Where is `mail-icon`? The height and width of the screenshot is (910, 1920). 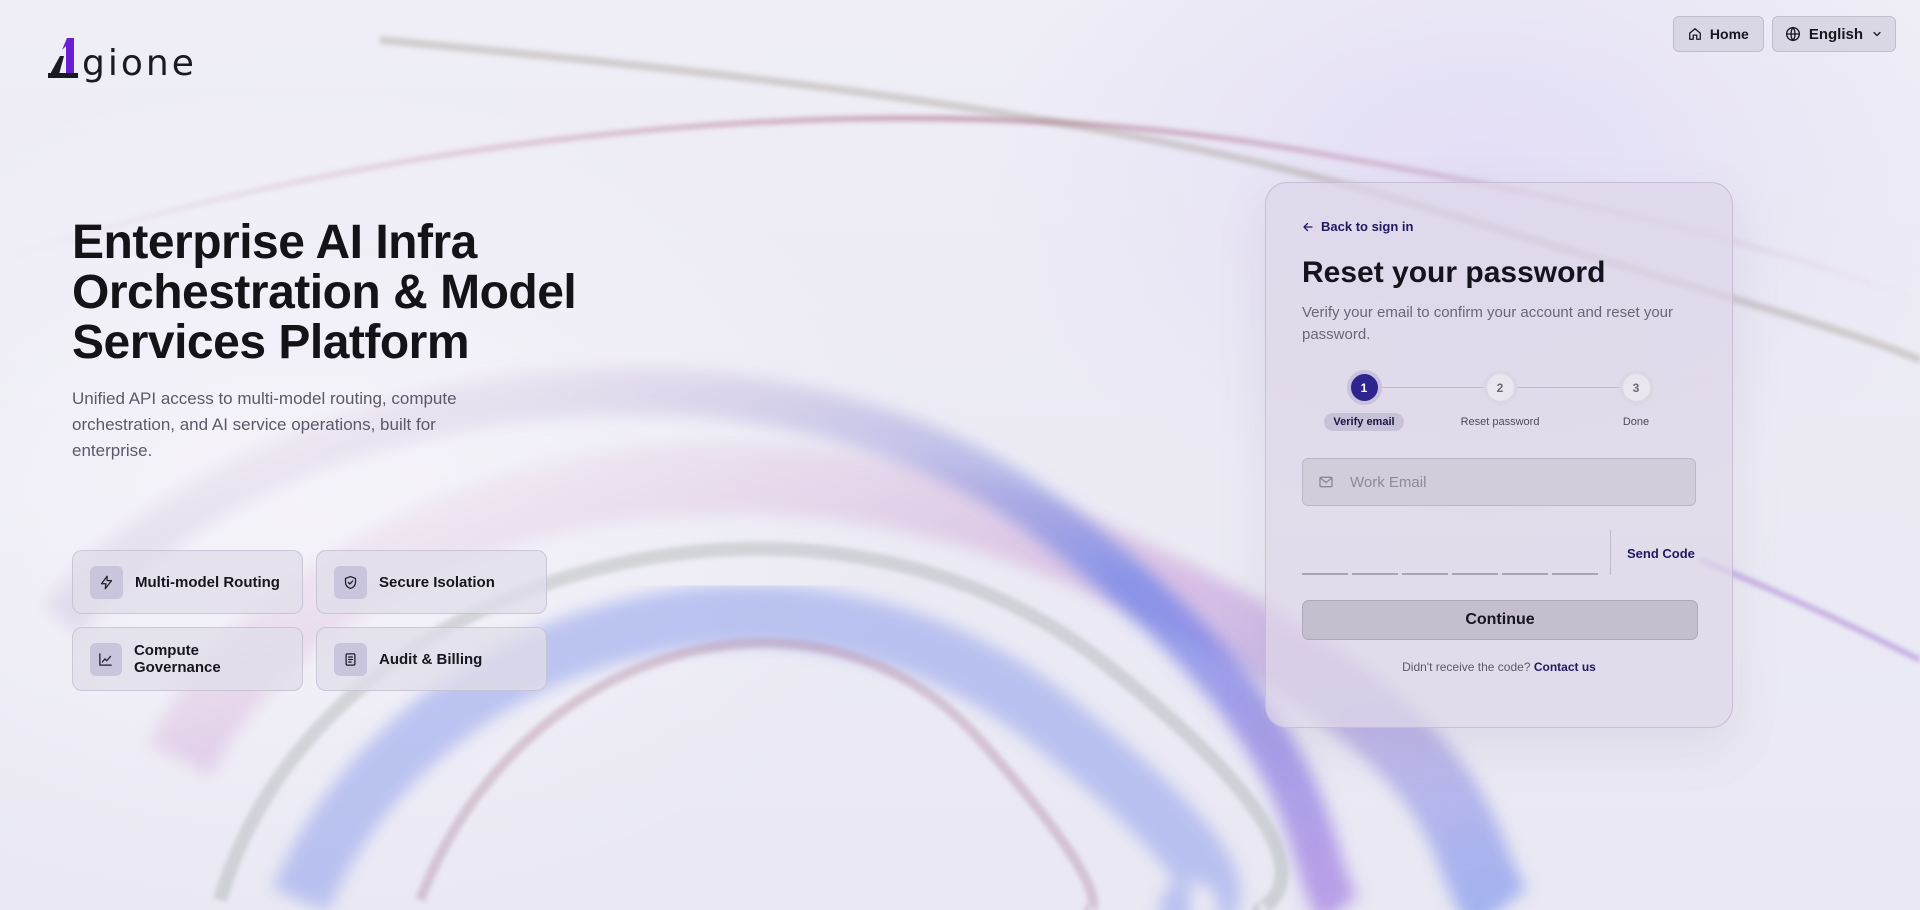 mail-icon is located at coordinates (1326, 482).